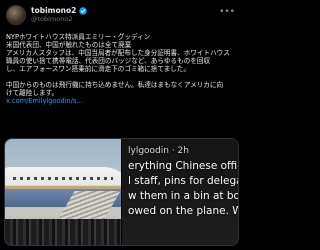  What do you see at coordinates (59, 19) in the screenshot?
I see `handle: @tobimono2` at bounding box center [59, 19].